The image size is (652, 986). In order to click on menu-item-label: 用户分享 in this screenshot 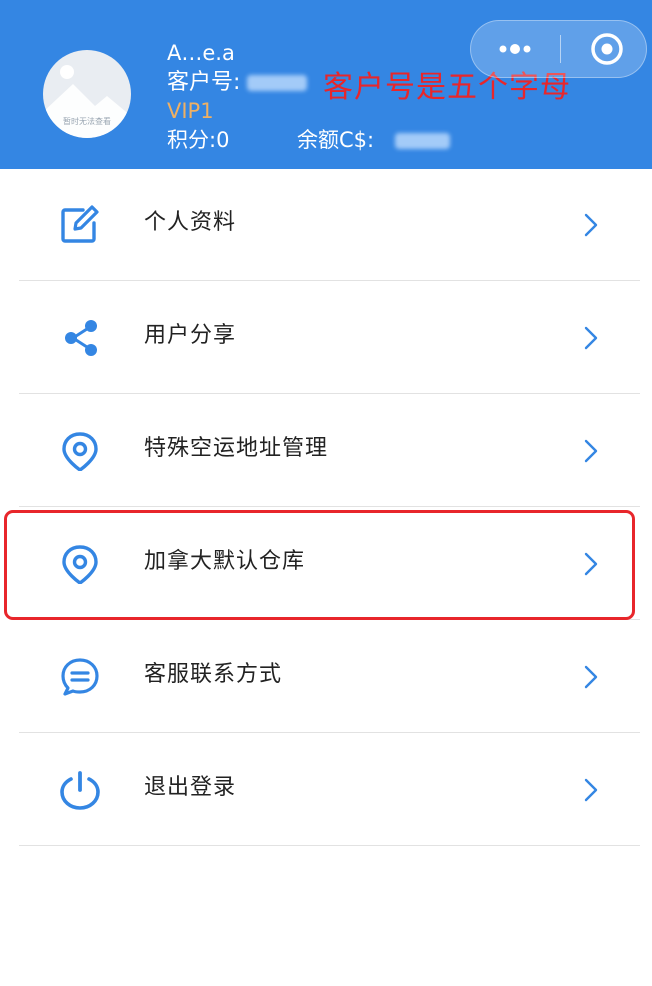, I will do `click(190, 335)`.